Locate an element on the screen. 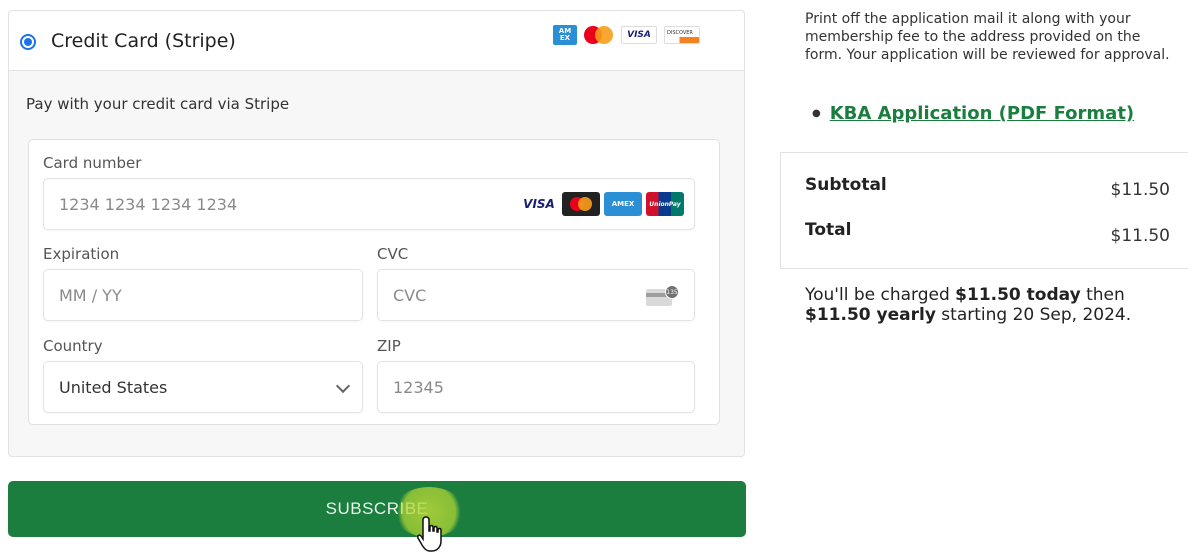  card-number-input: 1234 1234 1234 1234 VISA AMEX UnionPay is located at coordinates (369, 204).